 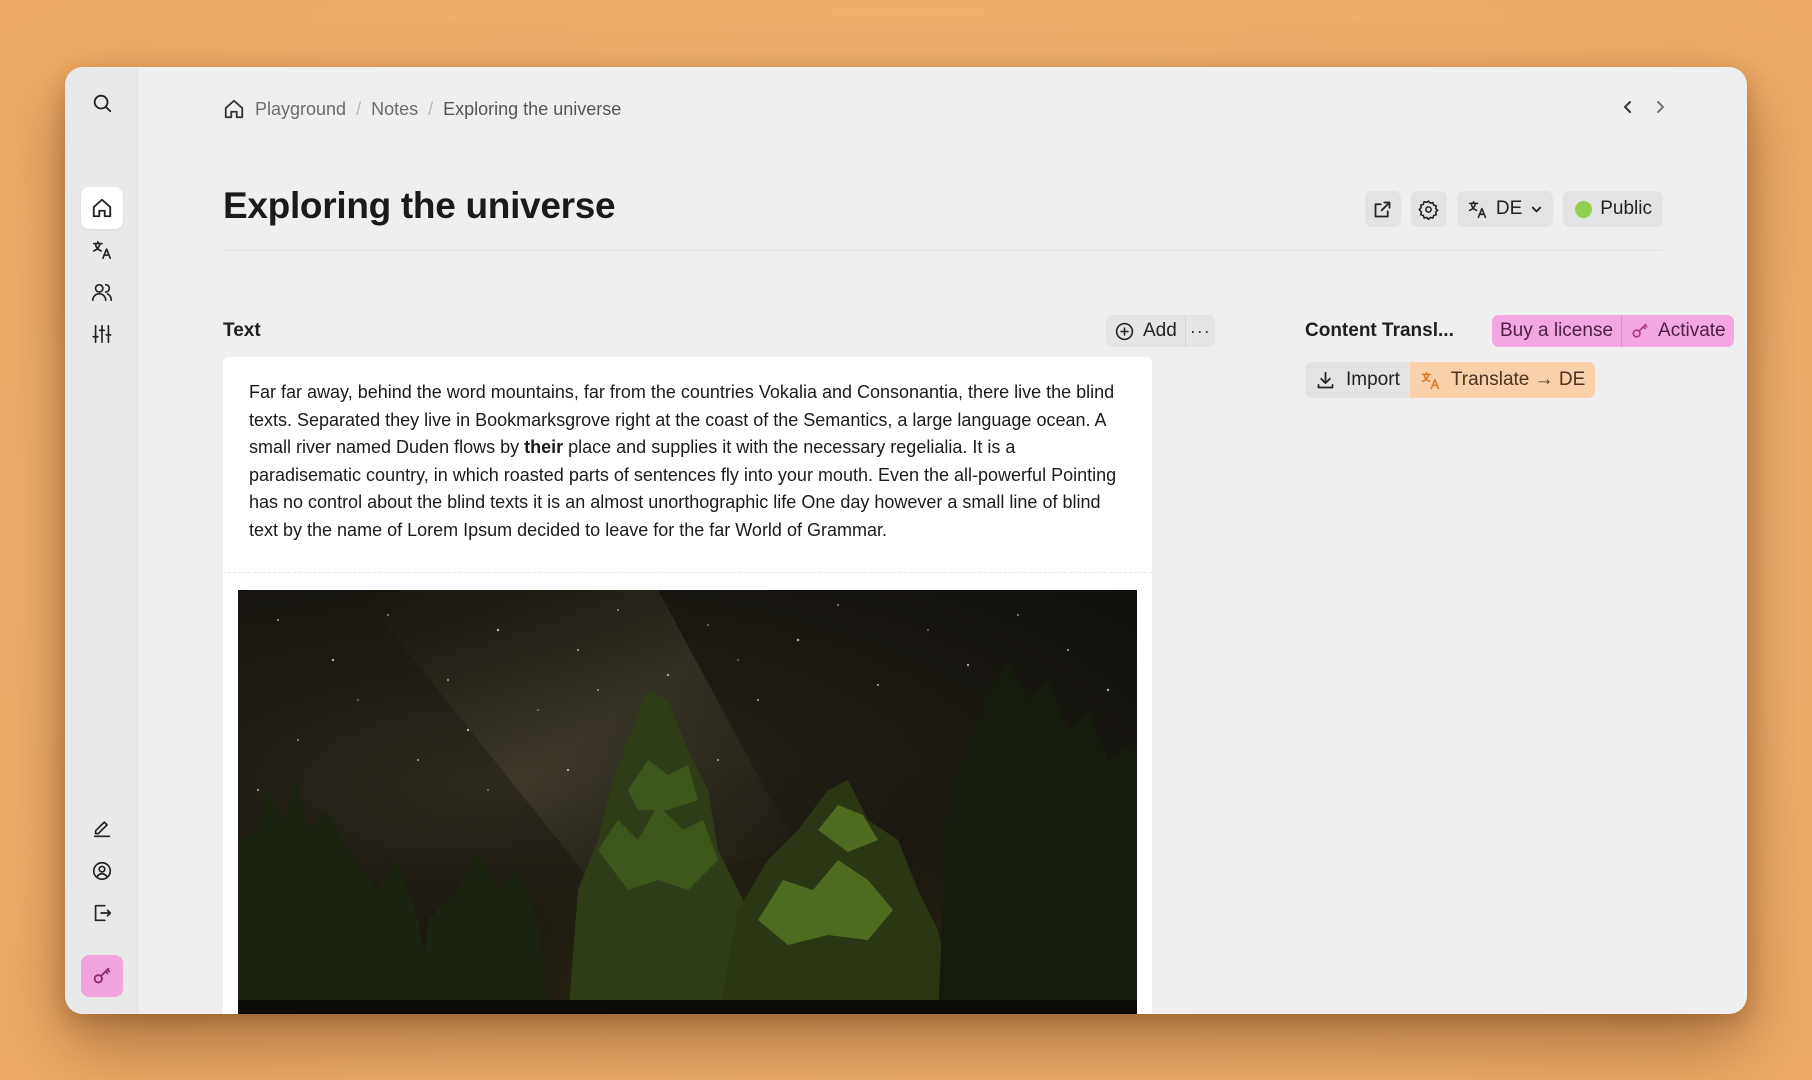 I want to click on search-icon, so click(x=102, y=103).